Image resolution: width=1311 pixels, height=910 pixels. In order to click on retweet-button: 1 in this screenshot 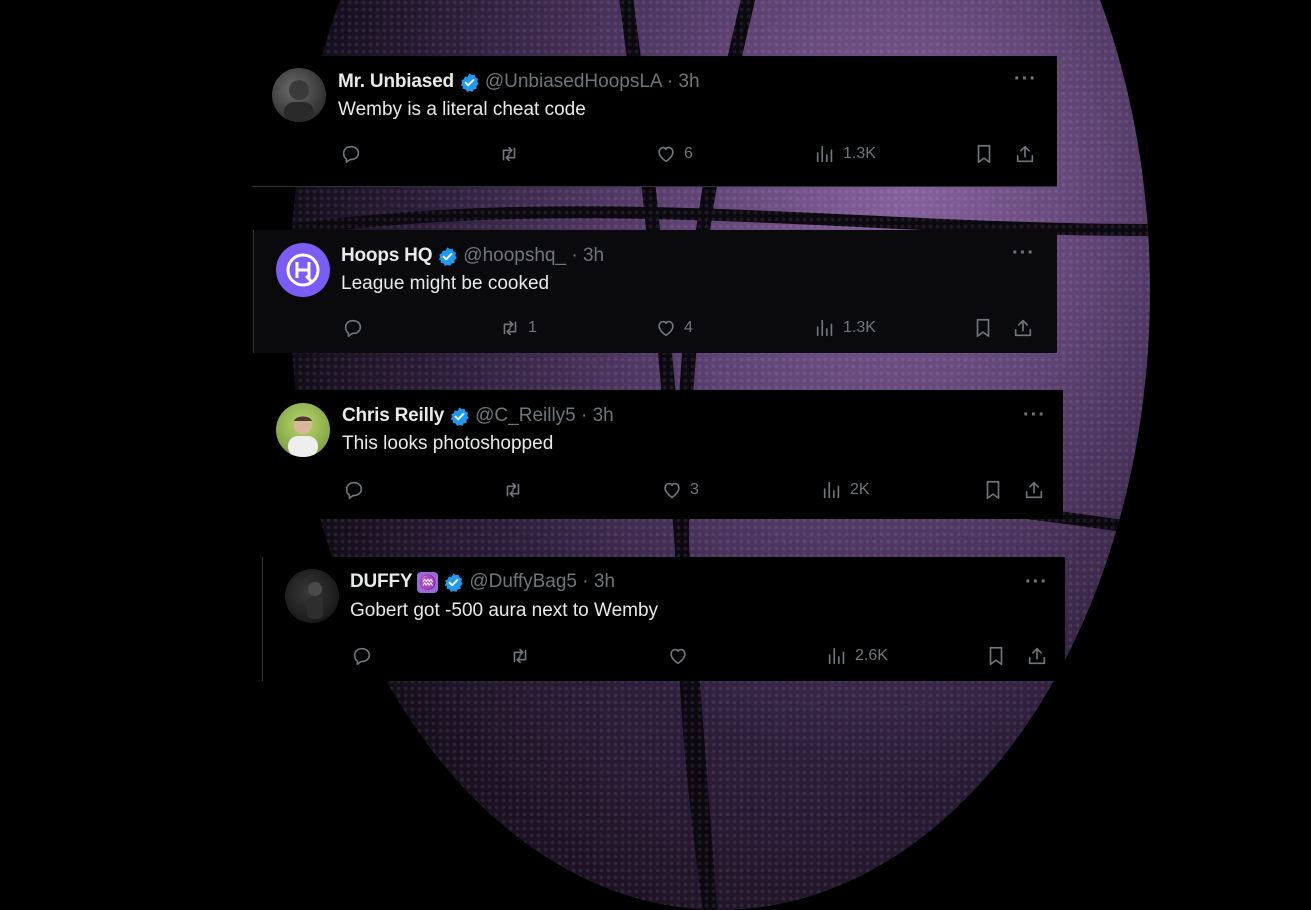, I will do `click(518, 328)`.